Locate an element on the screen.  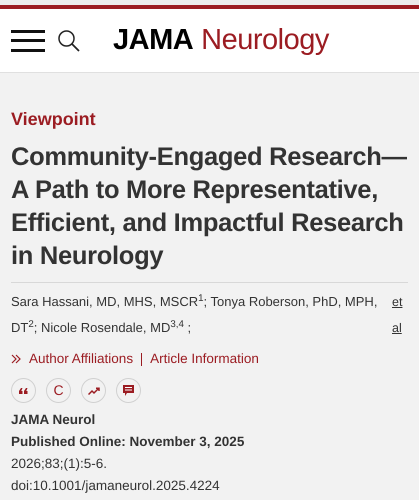
menu-icon is located at coordinates (28, 41).